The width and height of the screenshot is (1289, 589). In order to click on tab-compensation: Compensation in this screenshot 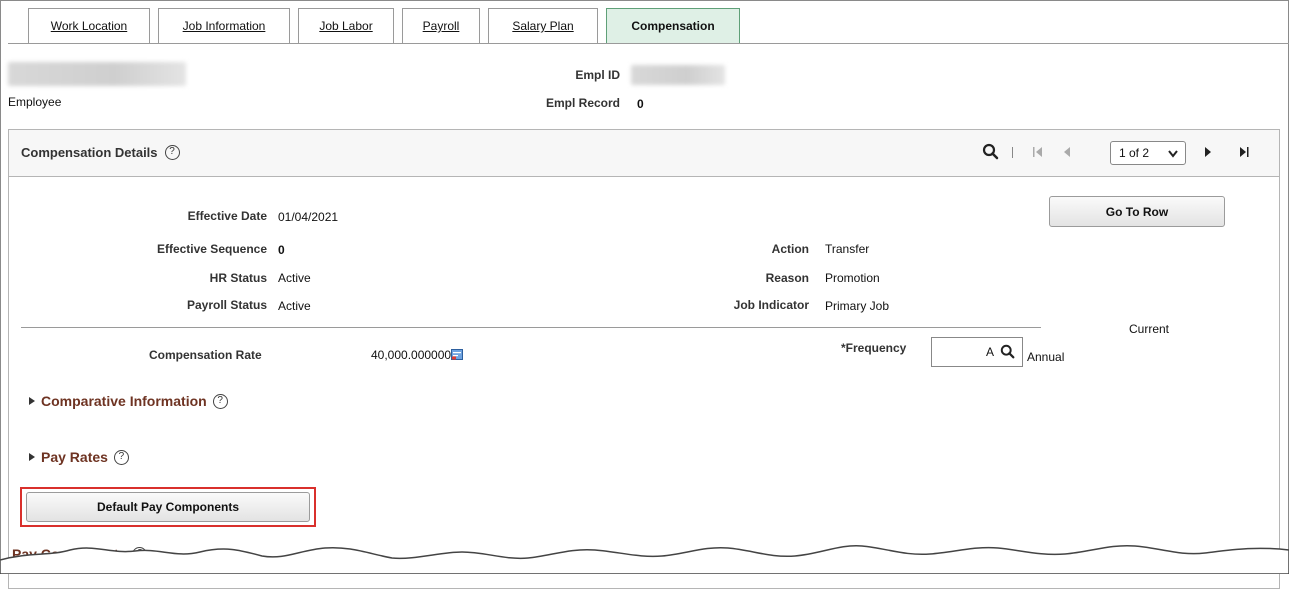, I will do `click(673, 25)`.